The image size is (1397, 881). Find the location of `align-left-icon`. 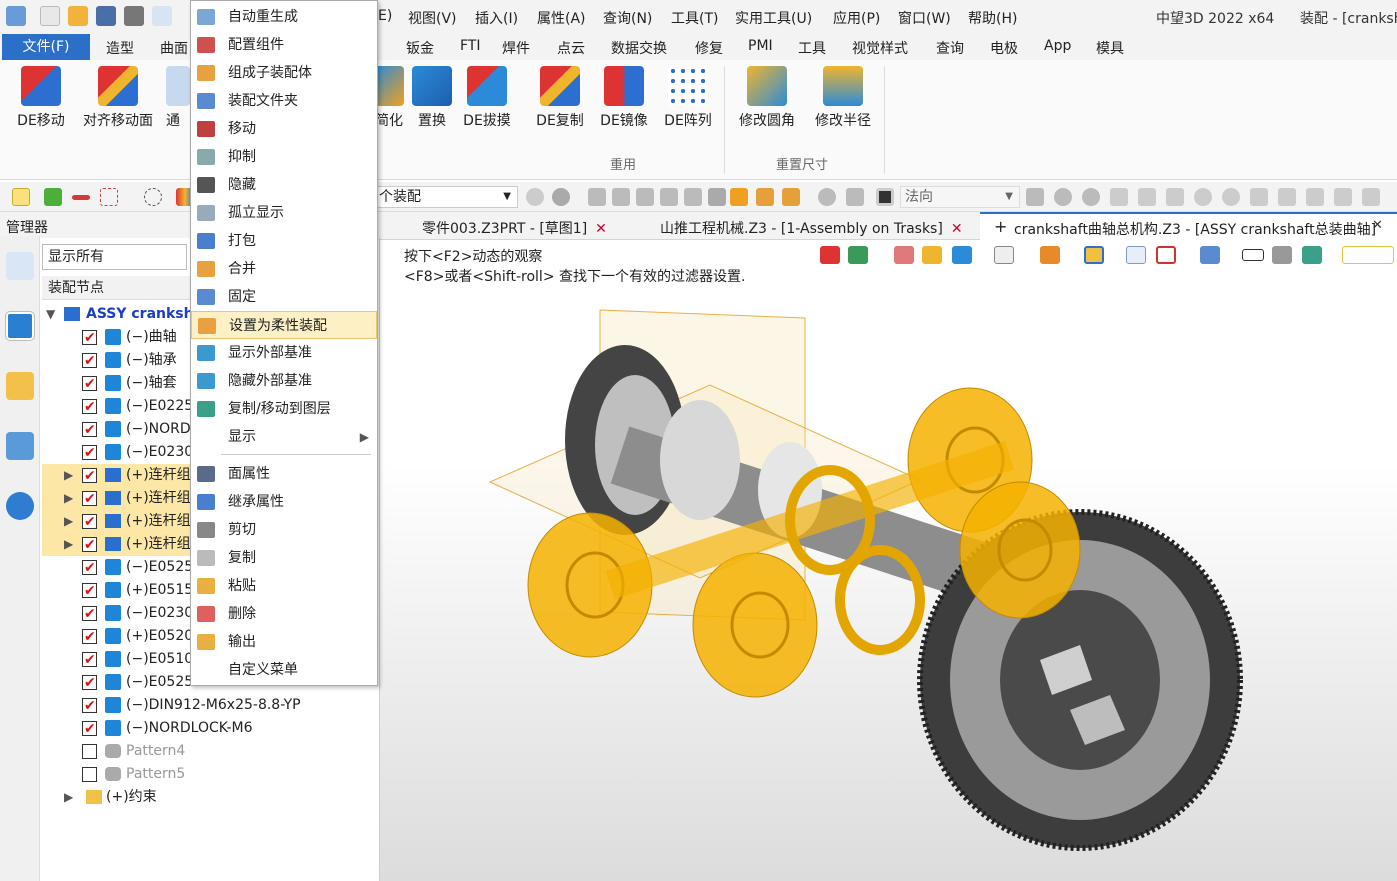

align-left-icon is located at coordinates (621, 197).